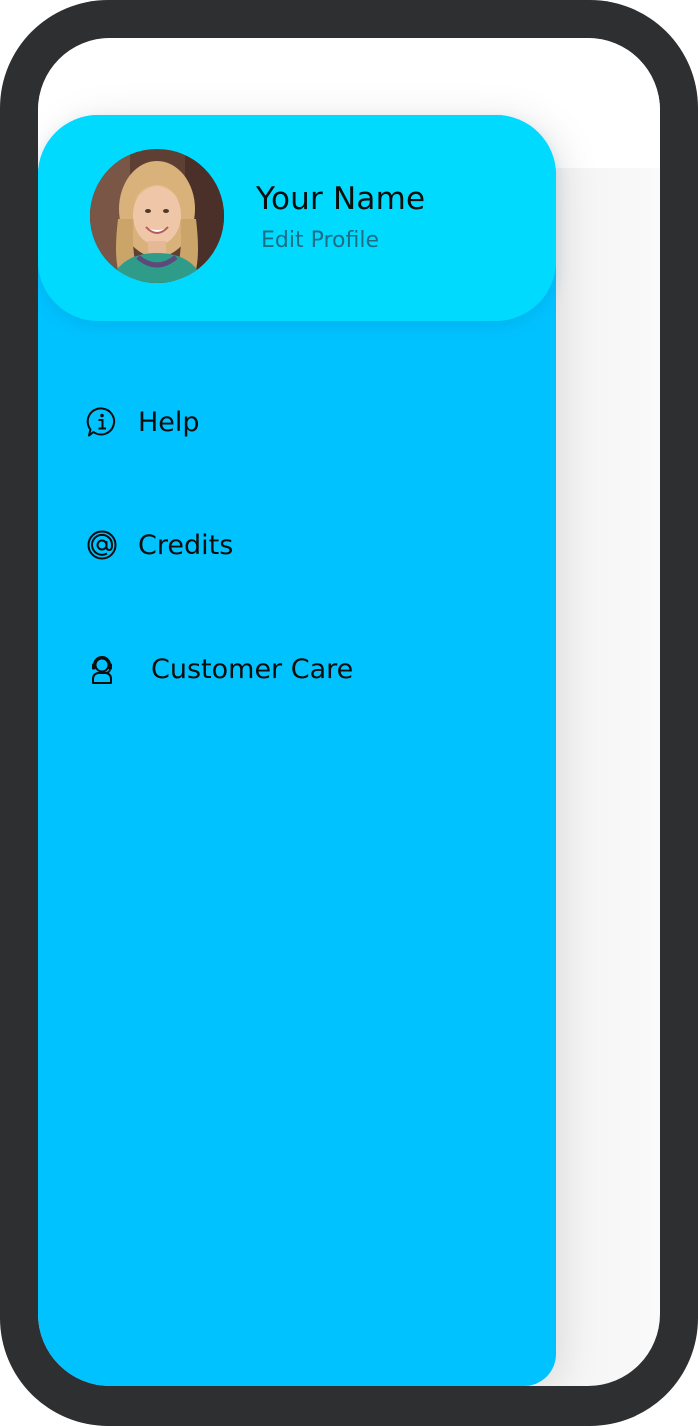 The width and height of the screenshot is (698, 1426). I want to click on menu-label-help: Help, so click(169, 422).